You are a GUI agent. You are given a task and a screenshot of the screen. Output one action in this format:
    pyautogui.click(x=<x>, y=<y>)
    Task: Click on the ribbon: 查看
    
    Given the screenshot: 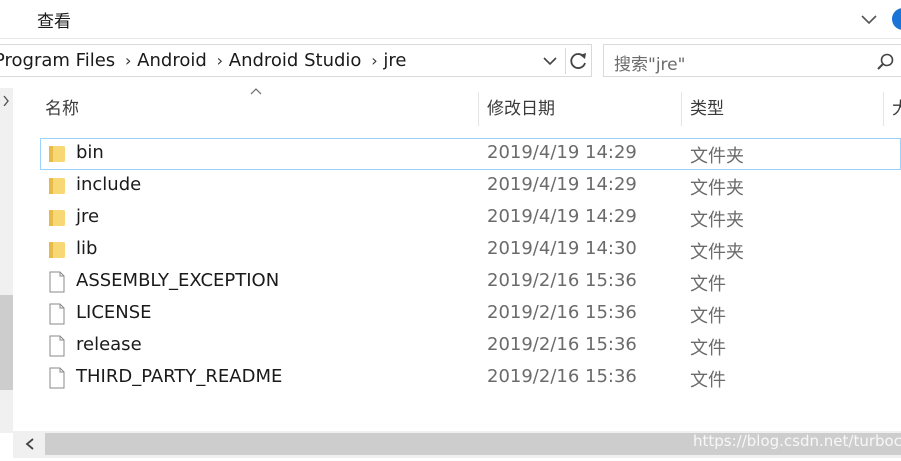 What is the action you would take?
    pyautogui.click(x=450, y=19)
    